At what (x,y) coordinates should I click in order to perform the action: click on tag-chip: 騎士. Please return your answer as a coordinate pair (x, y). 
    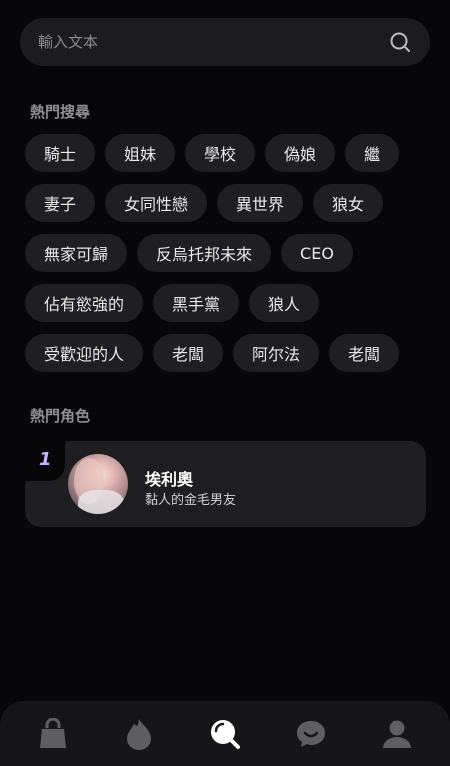
    Looking at the image, I should click on (60, 153).